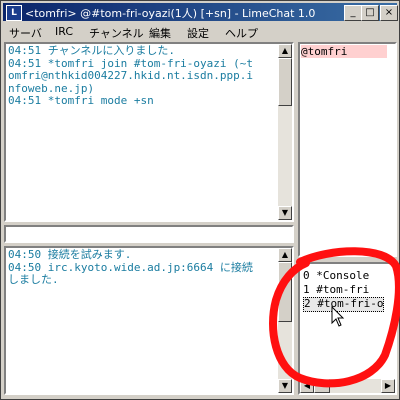 The height and width of the screenshot is (400, 400). What do you see at coordinates (338, 316) in the screenshot?
I see `mouse-cursor-icon` at bounding box center [338, 316].